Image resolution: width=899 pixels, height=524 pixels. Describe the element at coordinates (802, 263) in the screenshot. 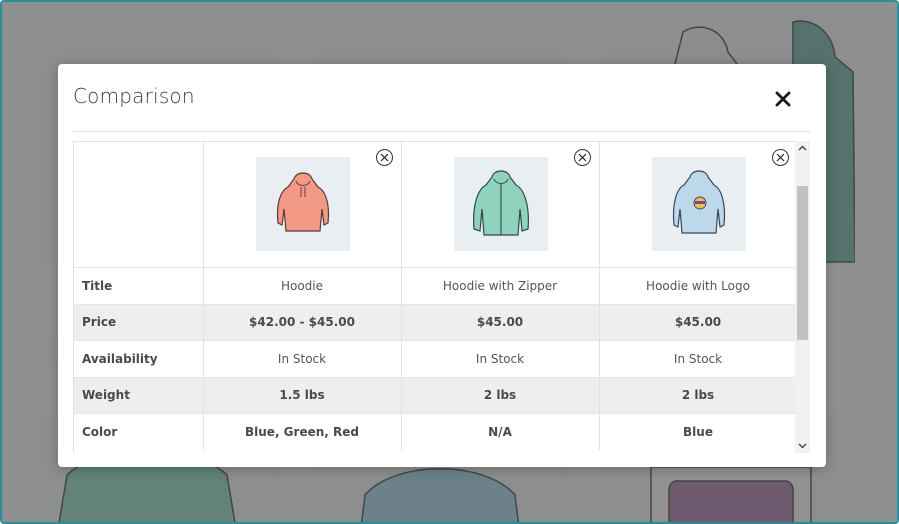

I see `scrollbar-thumb` at that location.